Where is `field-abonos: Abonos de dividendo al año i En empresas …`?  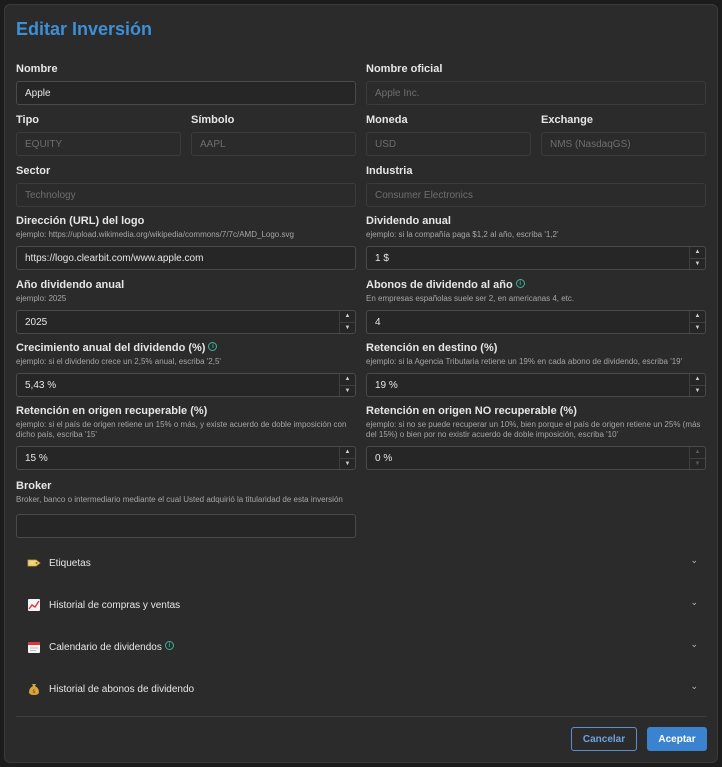
field-abonos: Abonos de dividendo al año i En empresas … is located at coordinates (536, 306).